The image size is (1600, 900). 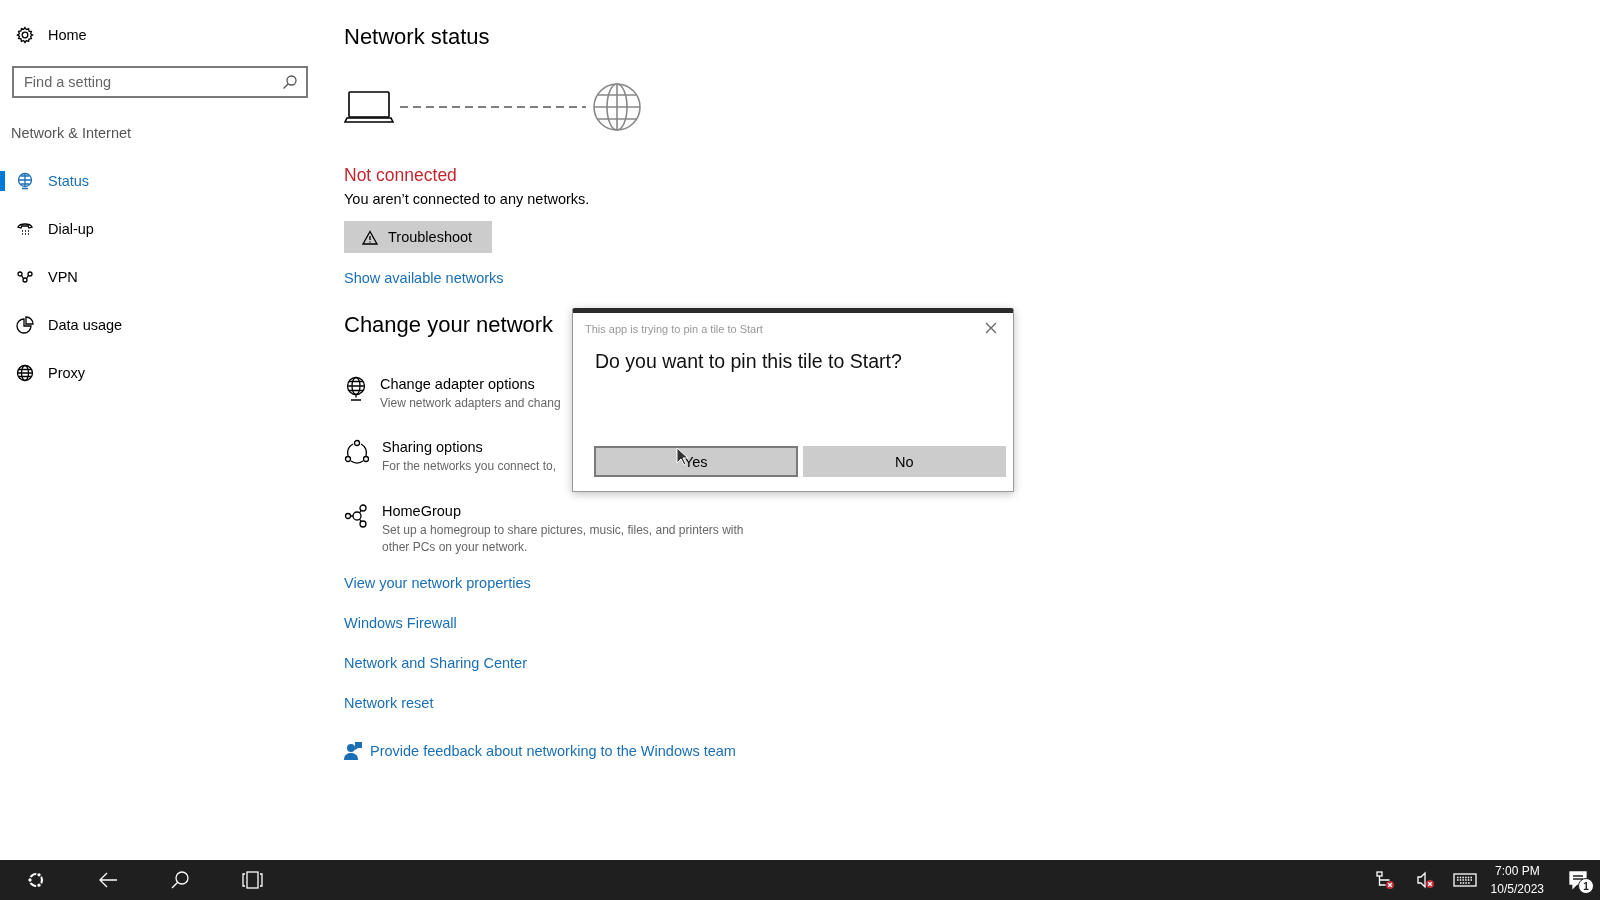 I want to click on dialog-button: No, so click(x=904, y=461).